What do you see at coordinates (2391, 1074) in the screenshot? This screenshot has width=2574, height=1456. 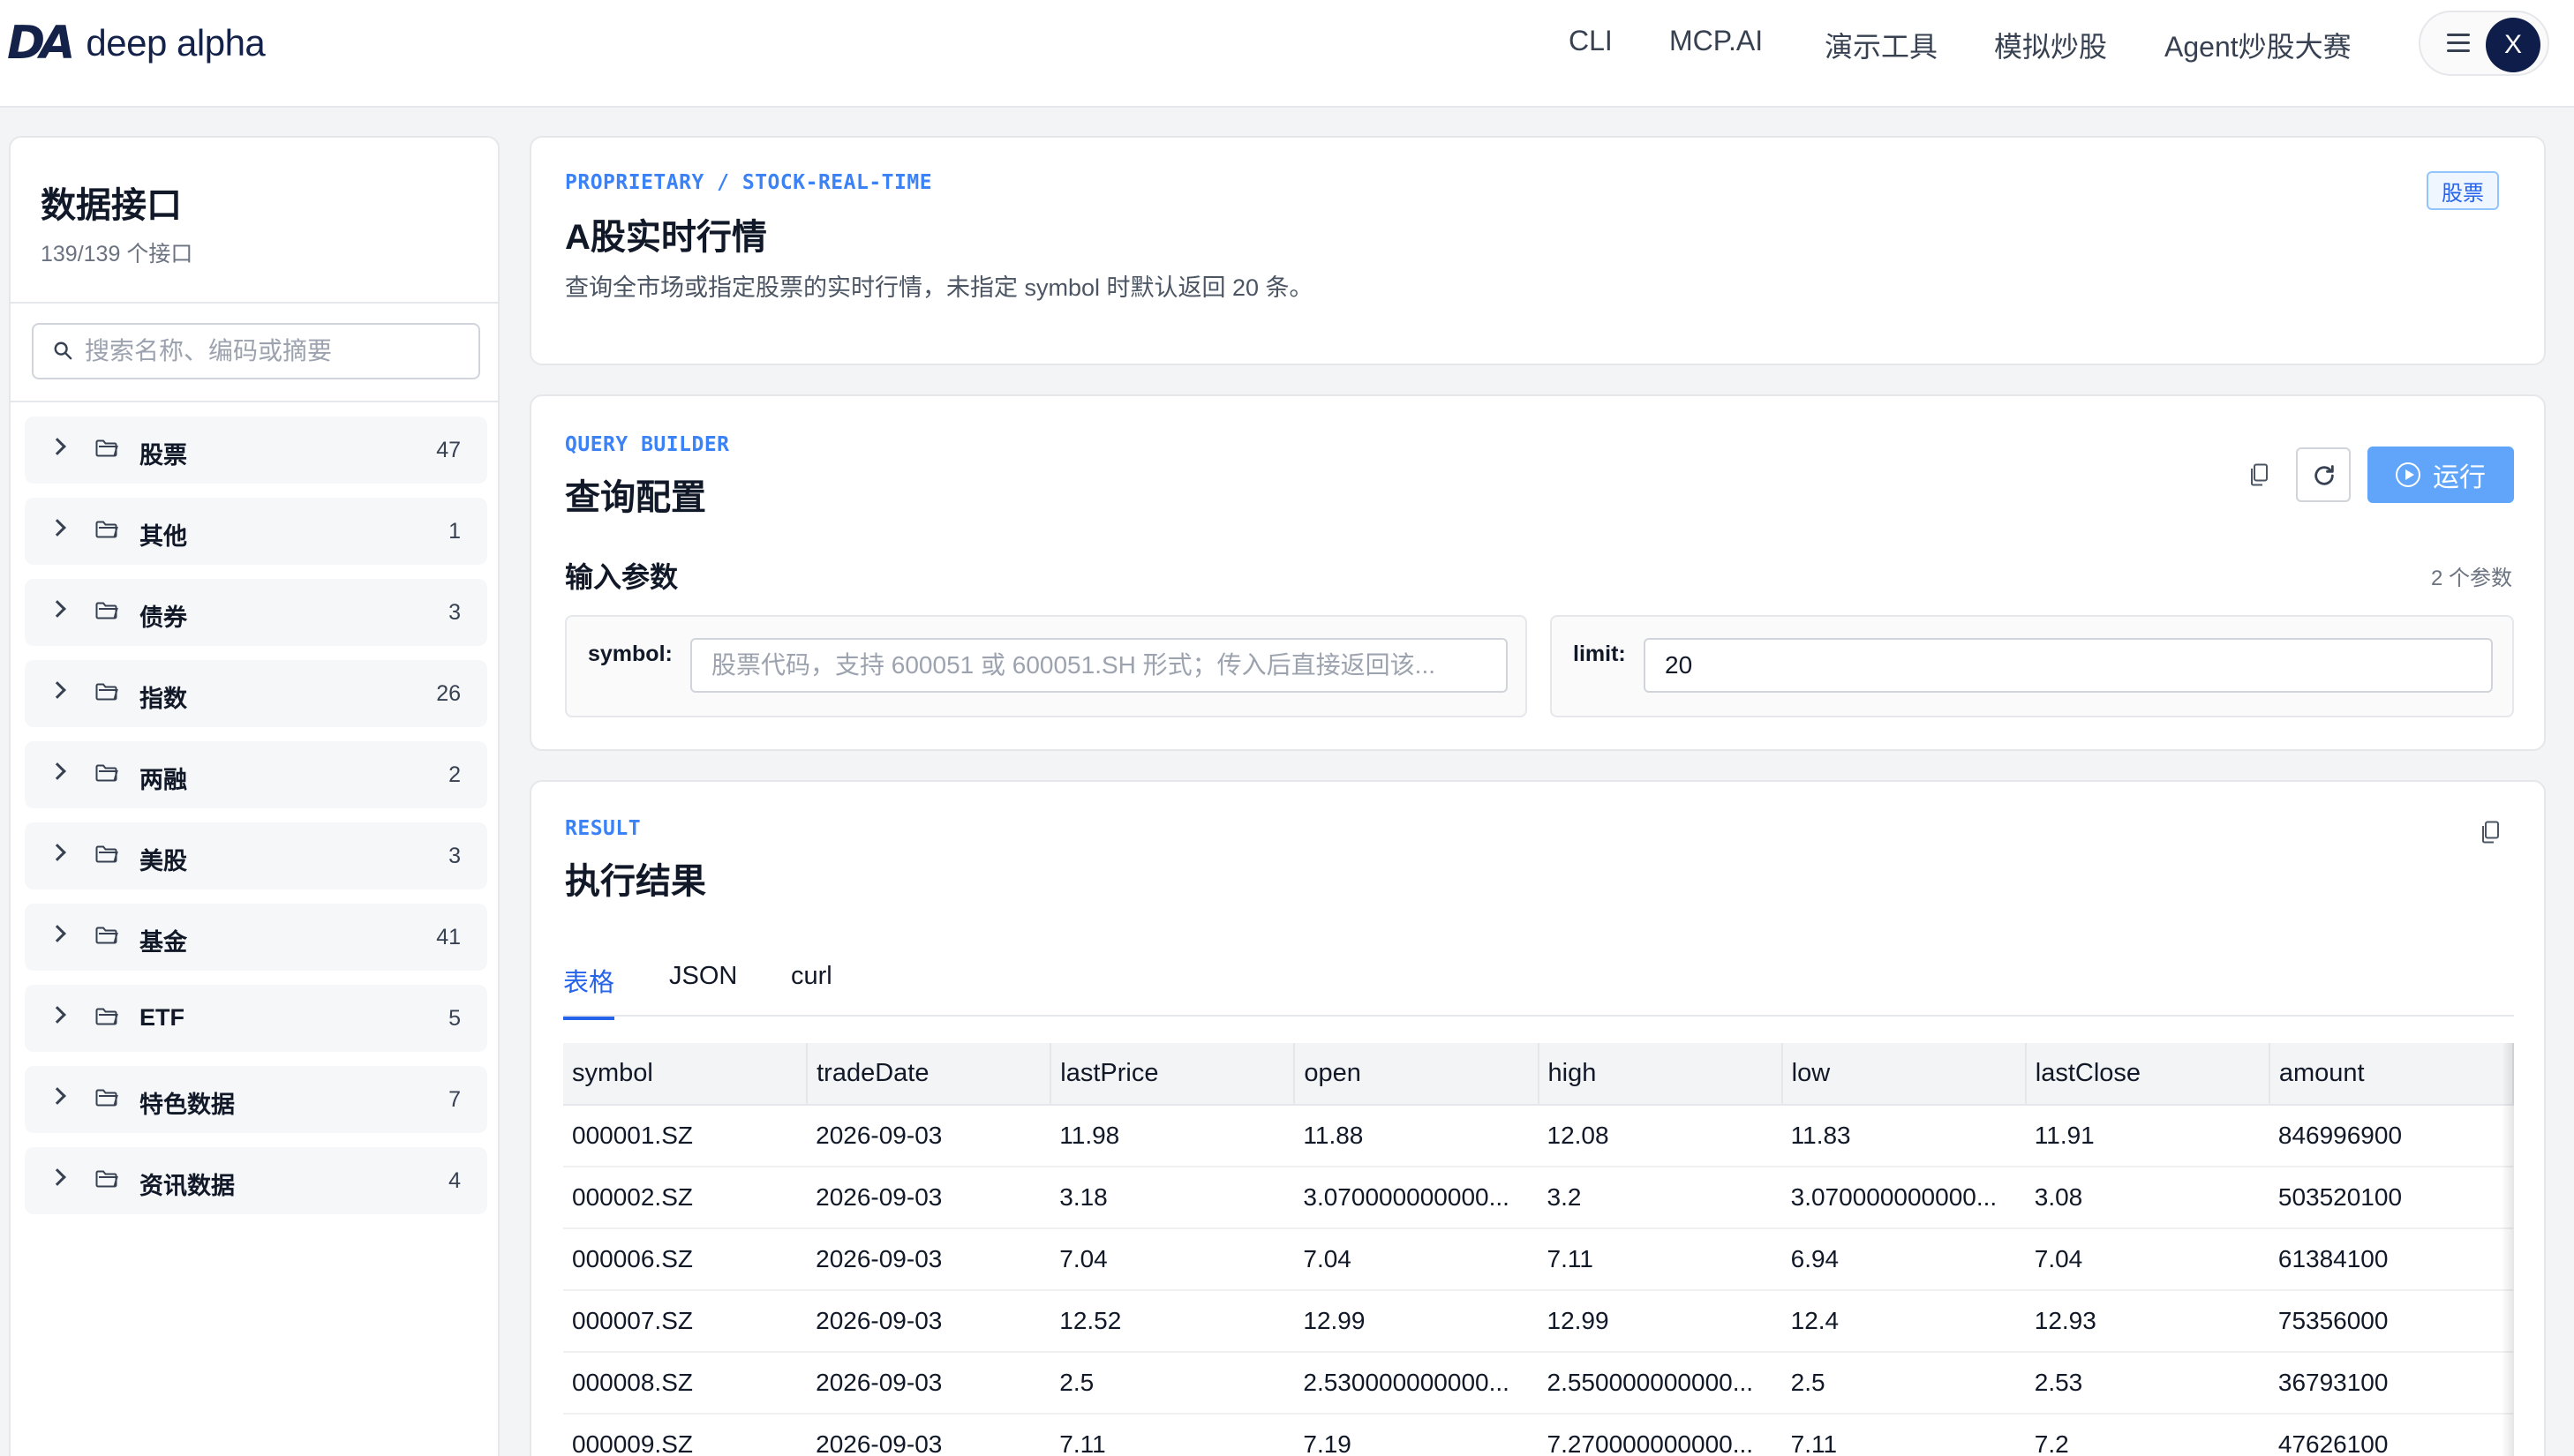 I see `column-header: amount` at bounding box center [2391, 1074].